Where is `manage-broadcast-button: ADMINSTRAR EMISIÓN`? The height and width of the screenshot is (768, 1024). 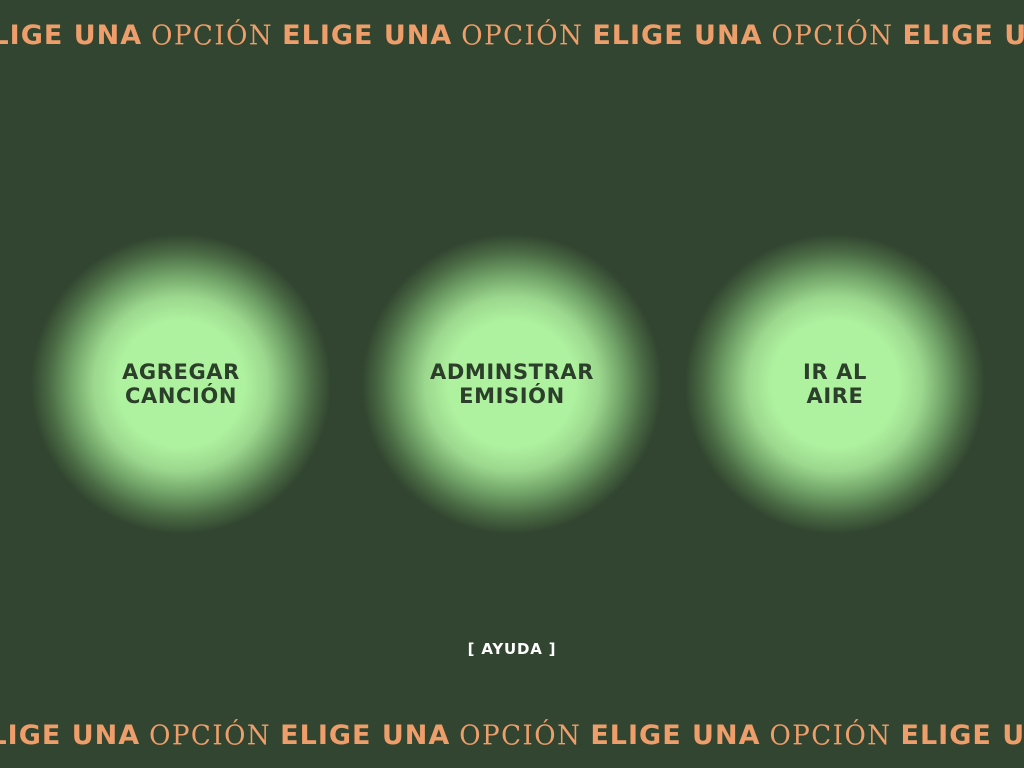
manage-broadcast-button: ADMINSTRAR EMISIÓN is located at coordinates (512, 384).